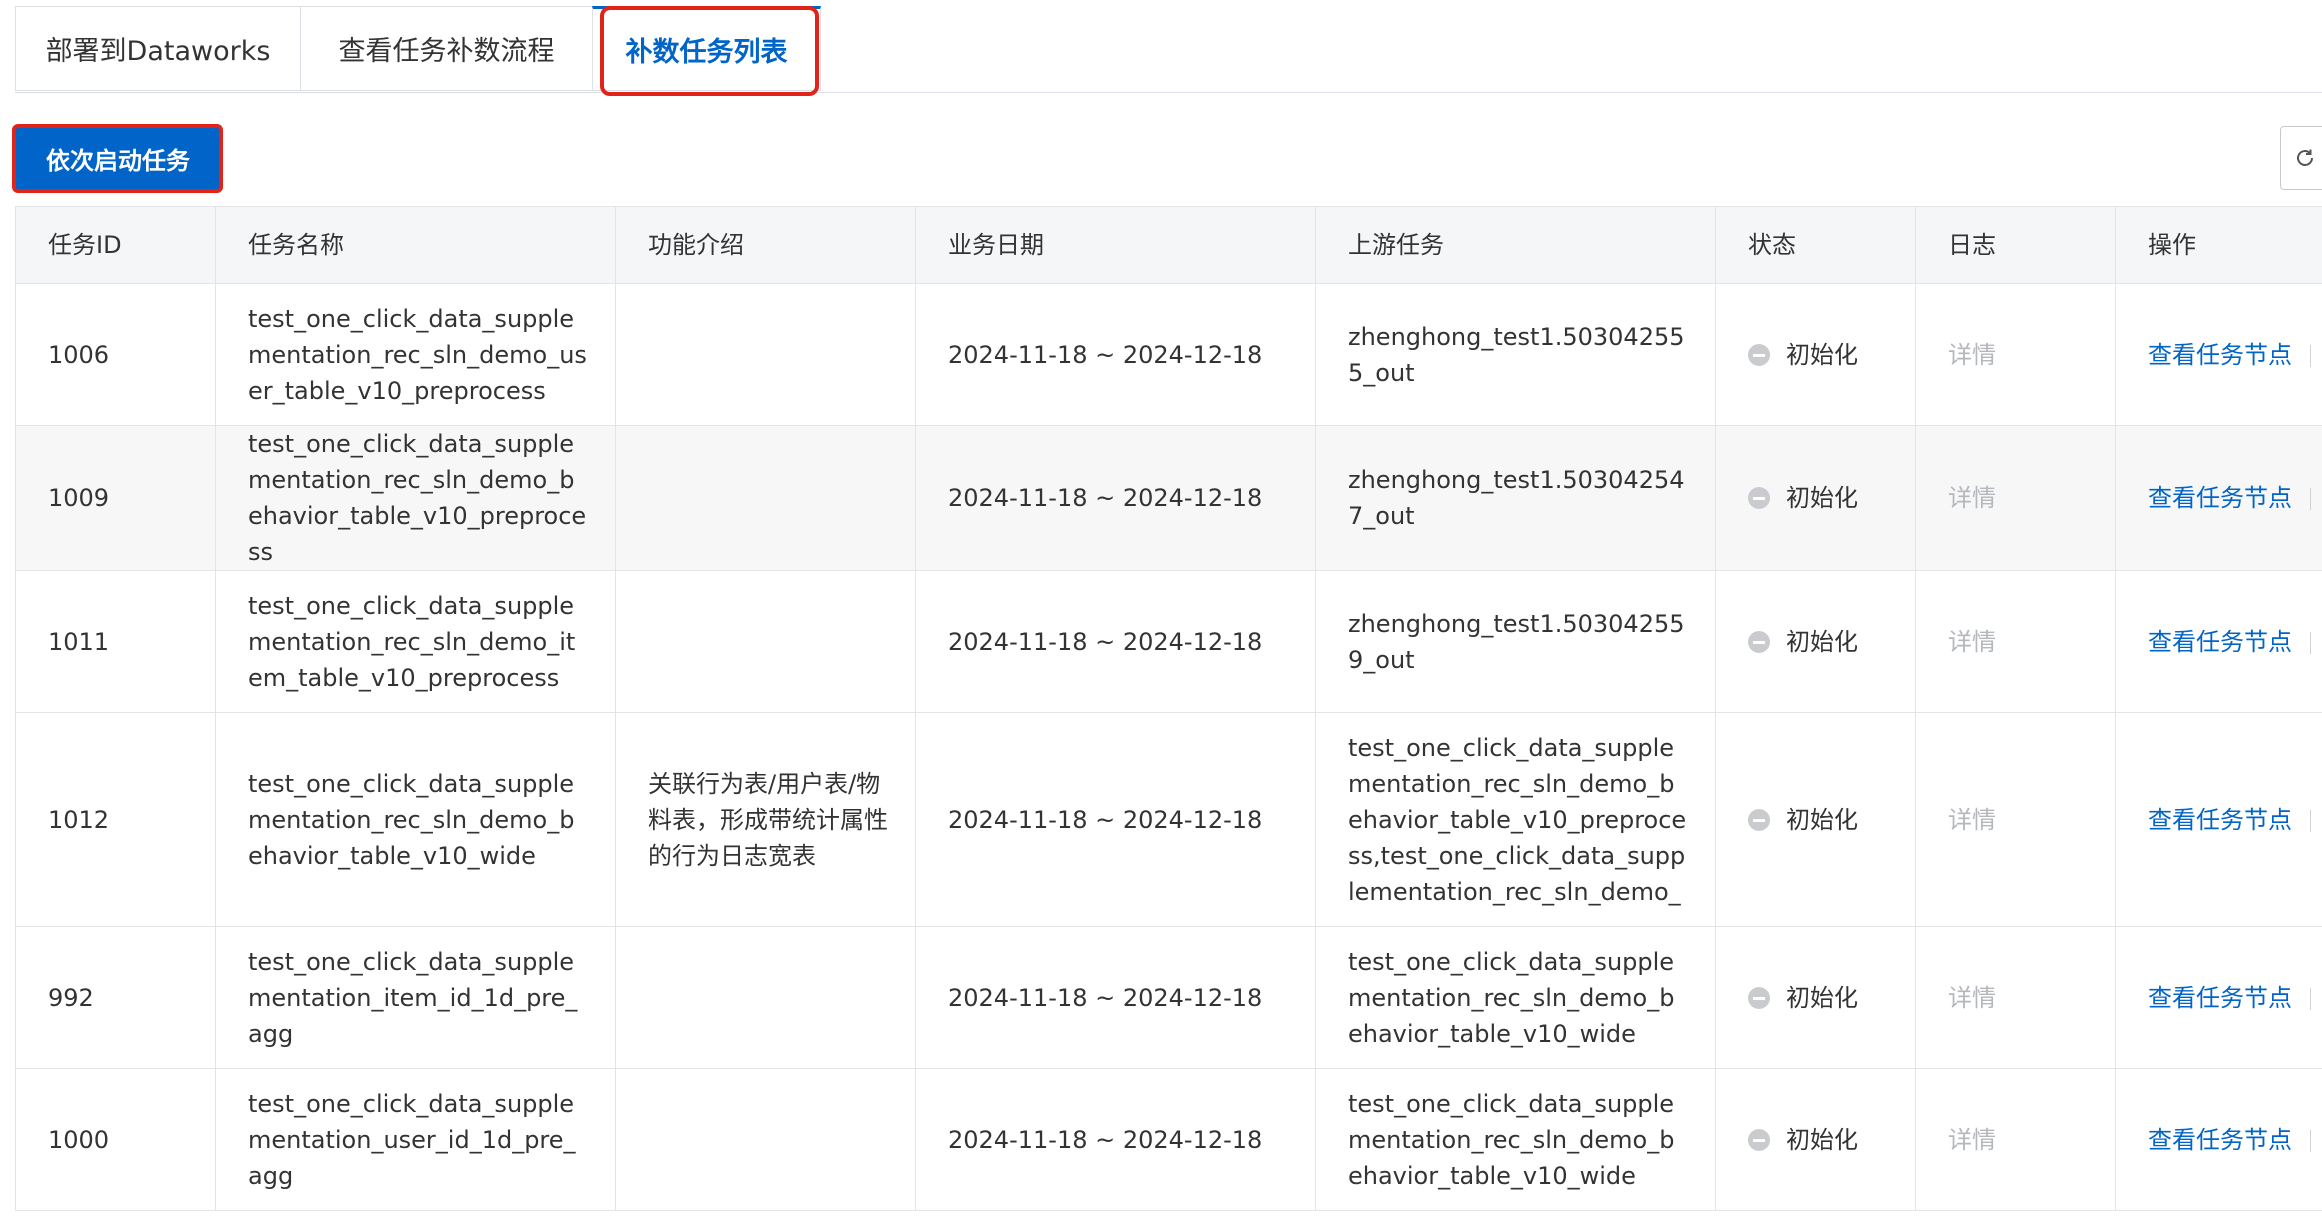 The image size is (2322, 1220). I want to click on start-tasks-sequentially-button: 依次启动任务, so click(118, 158).